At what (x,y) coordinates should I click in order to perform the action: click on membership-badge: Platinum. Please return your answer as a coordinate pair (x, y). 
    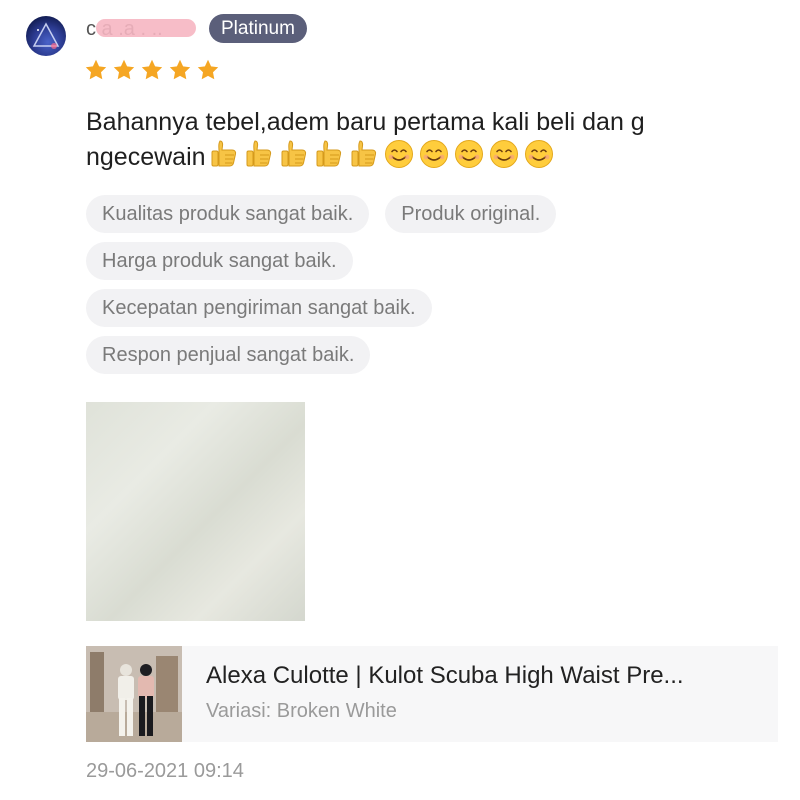
    Looking at the image, I should click on (258, 28).